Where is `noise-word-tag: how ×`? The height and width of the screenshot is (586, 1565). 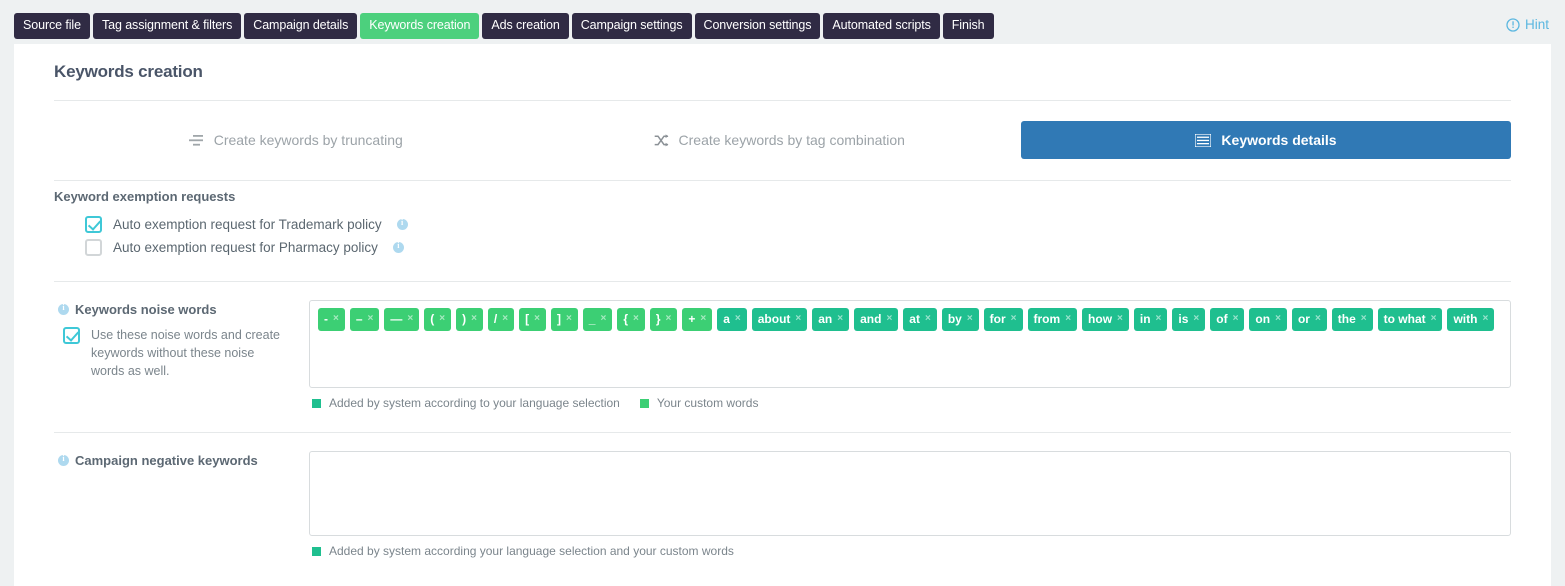 noise-word-tag: how × is located at coordinates (1105, 319).